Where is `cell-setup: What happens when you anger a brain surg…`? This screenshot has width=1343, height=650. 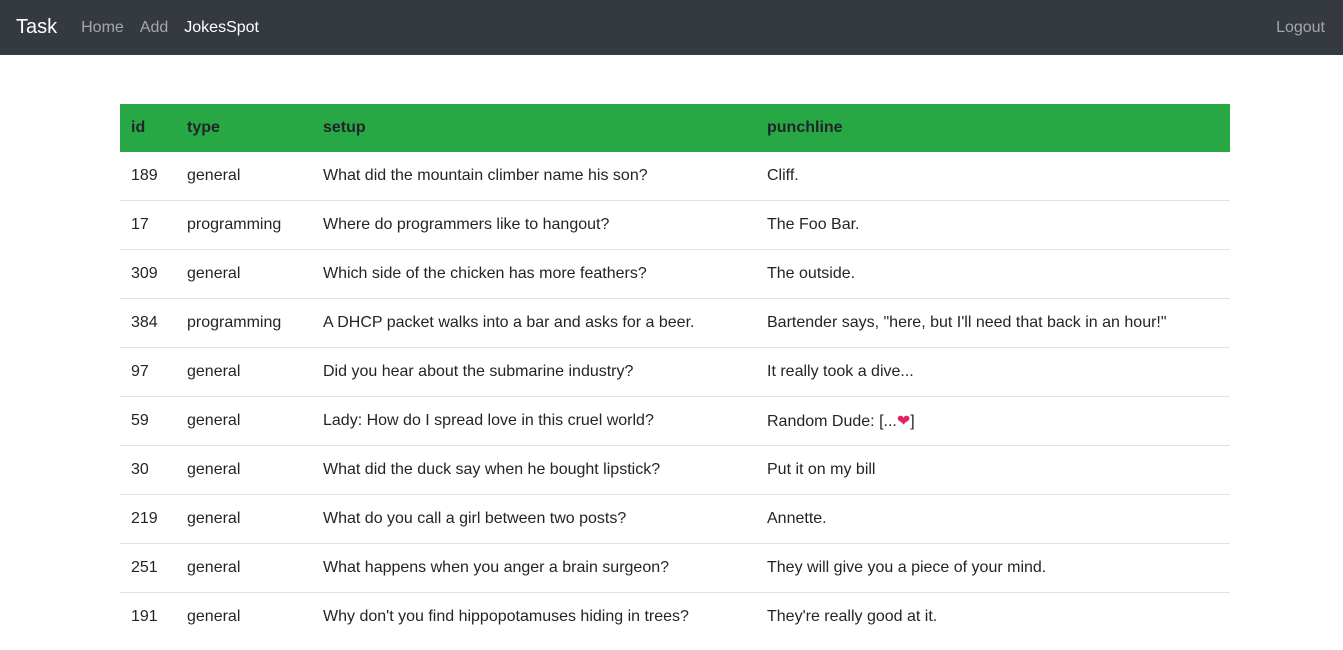 cell-setup: What happens when you anger a brain surg… is located at coordinates (534, 568).